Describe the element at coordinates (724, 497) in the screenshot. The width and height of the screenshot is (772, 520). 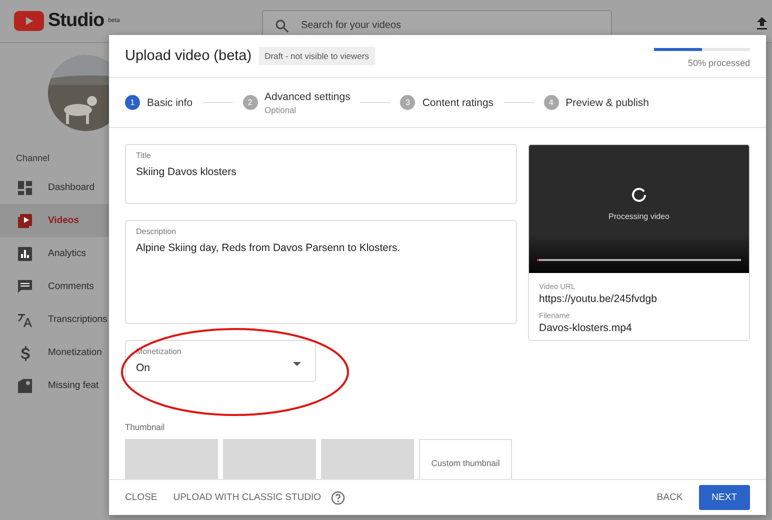
I see `next-button: NEXT` at that location.